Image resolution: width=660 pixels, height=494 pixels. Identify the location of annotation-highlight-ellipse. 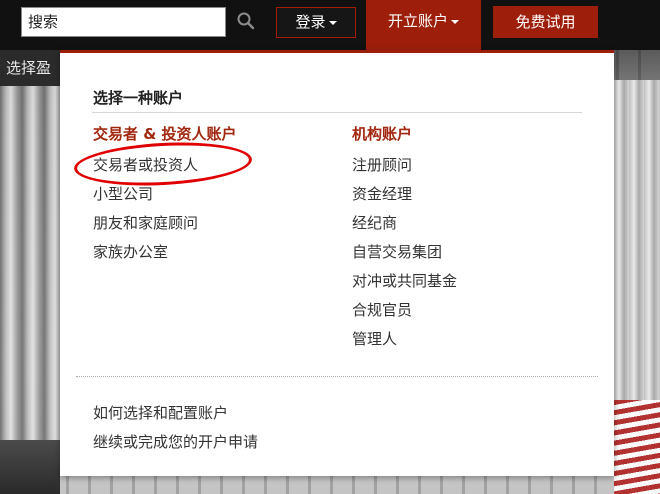
(163, 164).